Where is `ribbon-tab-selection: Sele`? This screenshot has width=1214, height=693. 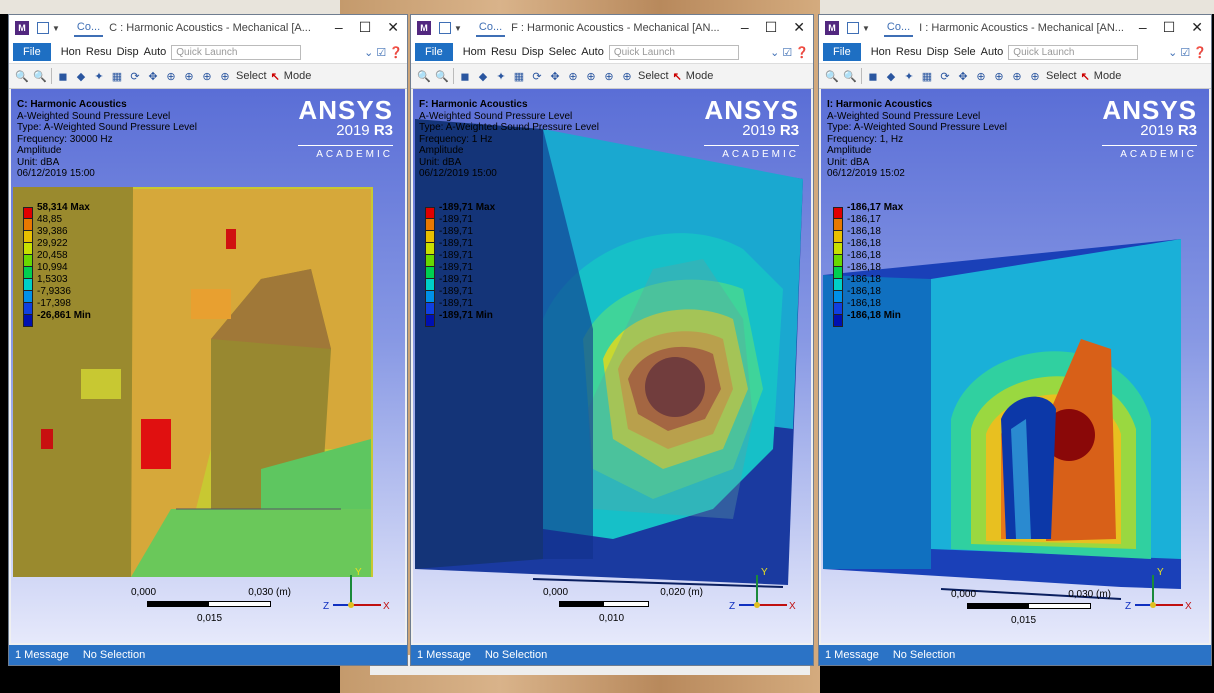 ribbon-tab-selection: Sele is located at coordinates (965, 52).